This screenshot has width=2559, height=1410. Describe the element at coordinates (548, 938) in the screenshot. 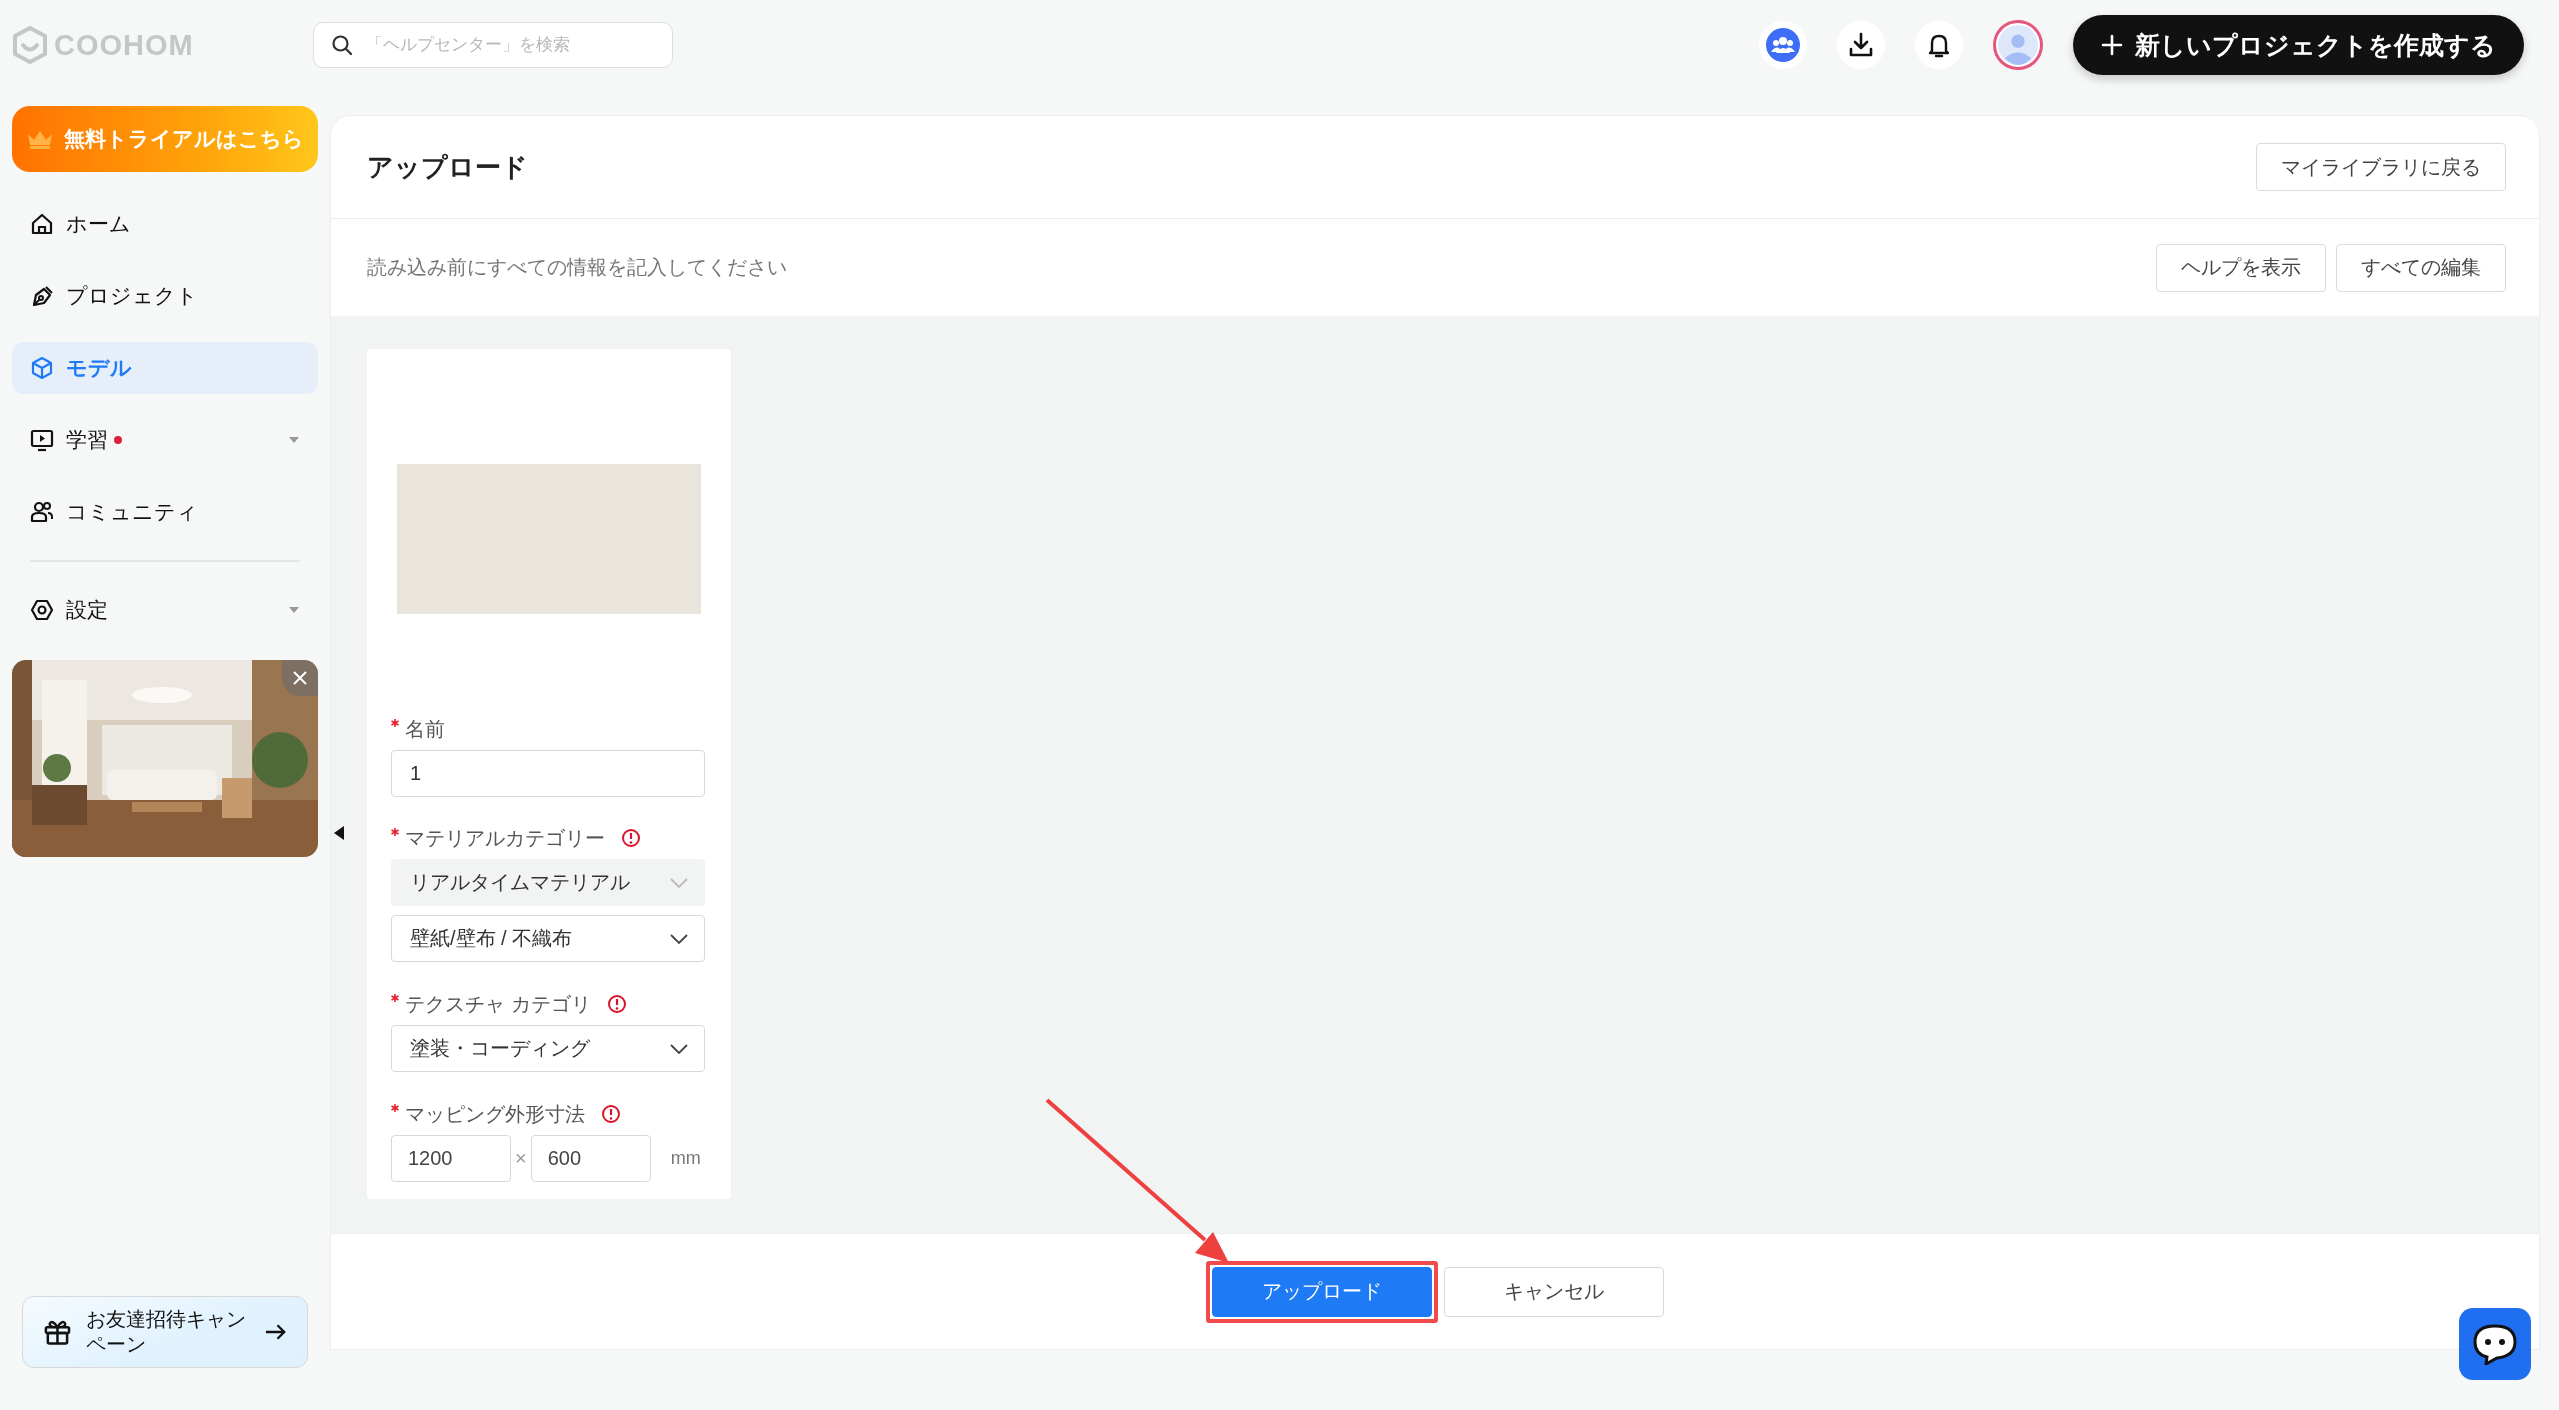

I see `select-field: 壁紙/壁布 / 不織布` at that location.